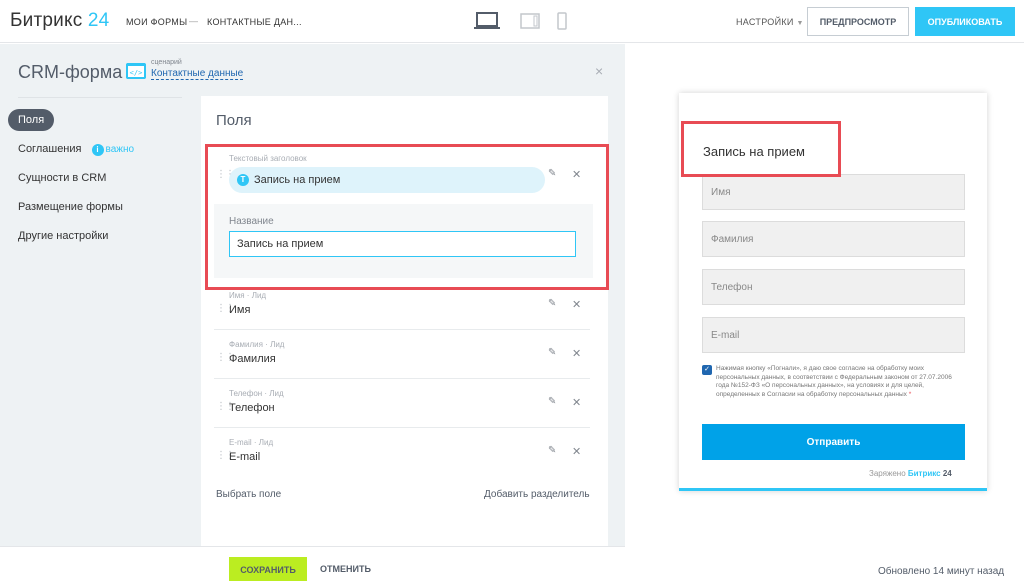  Describe the element at coordinates (530, 21) in the screenshot. I see `tablet-icon` at that location.